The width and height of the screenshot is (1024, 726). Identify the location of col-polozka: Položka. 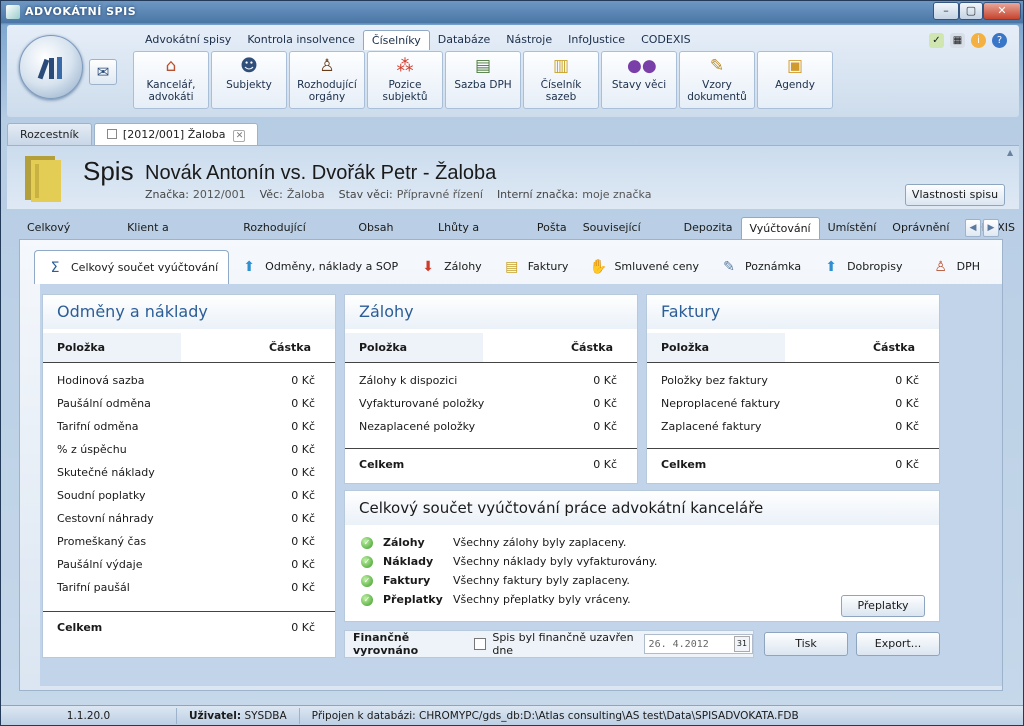
(414, 347).